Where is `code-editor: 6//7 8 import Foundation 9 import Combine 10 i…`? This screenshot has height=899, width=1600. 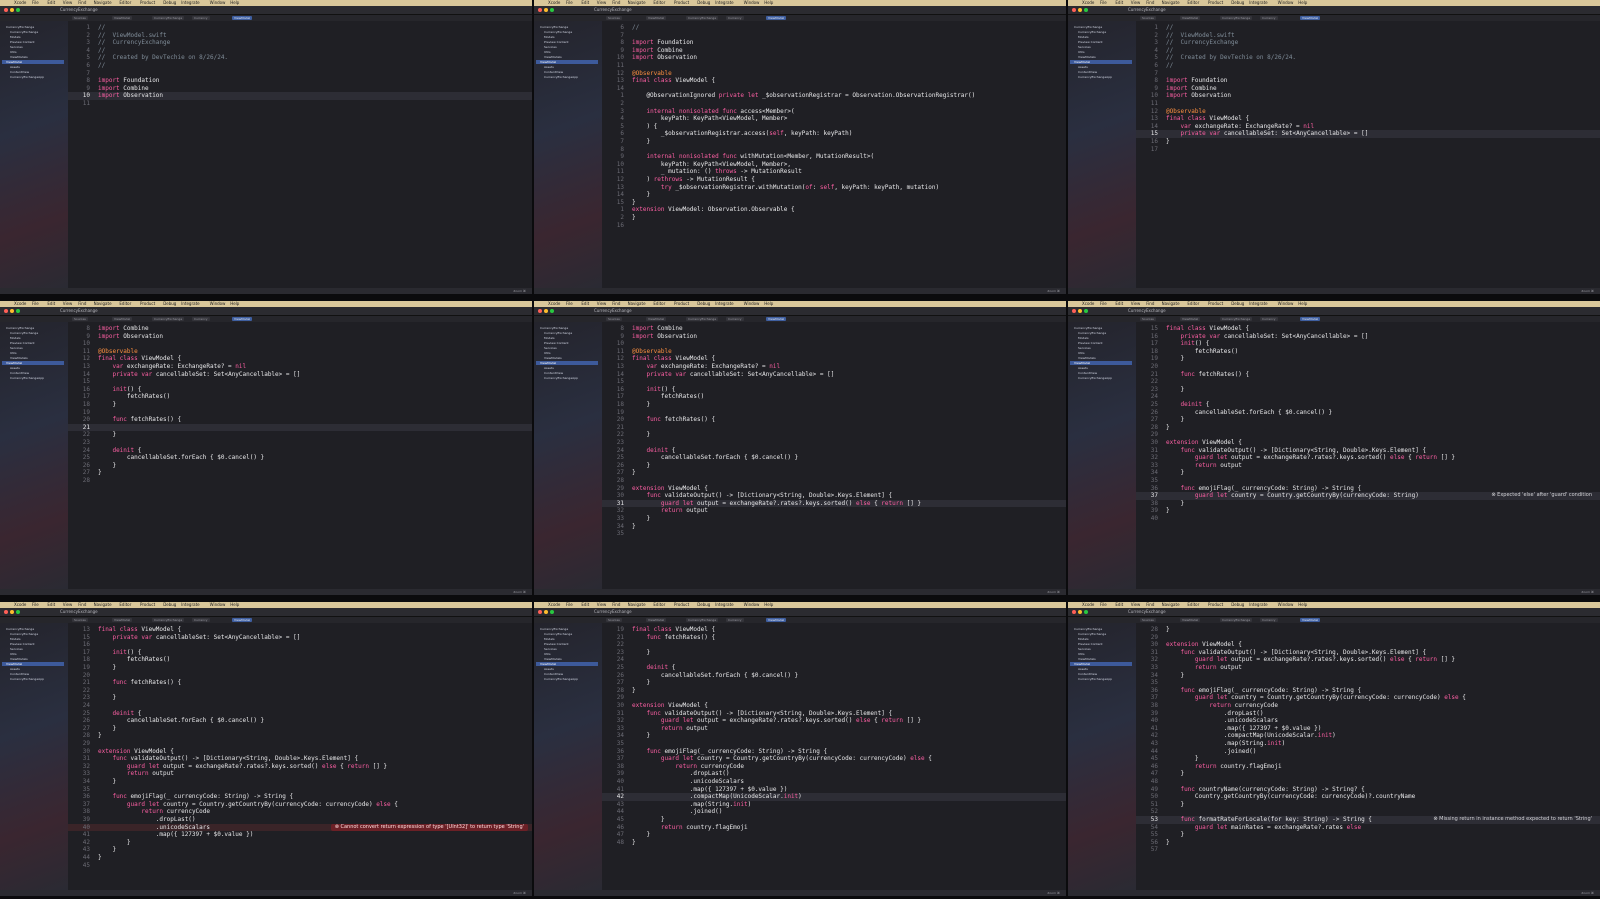 code-editor: 6//7 8 import Foundation 9 import Combine 10 i… is located at coordinates (834, 154).